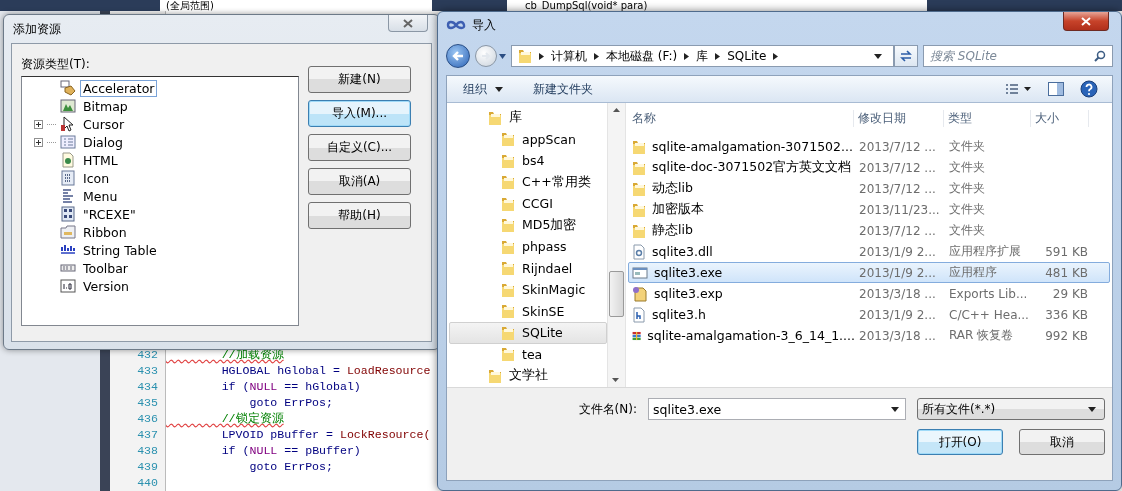 This screenshot has height=491, width=1122. I want to click on file-row: sqlite3.dll 2013/1/9 2... 应用程序扩展 591 KB, so click(869, 251).